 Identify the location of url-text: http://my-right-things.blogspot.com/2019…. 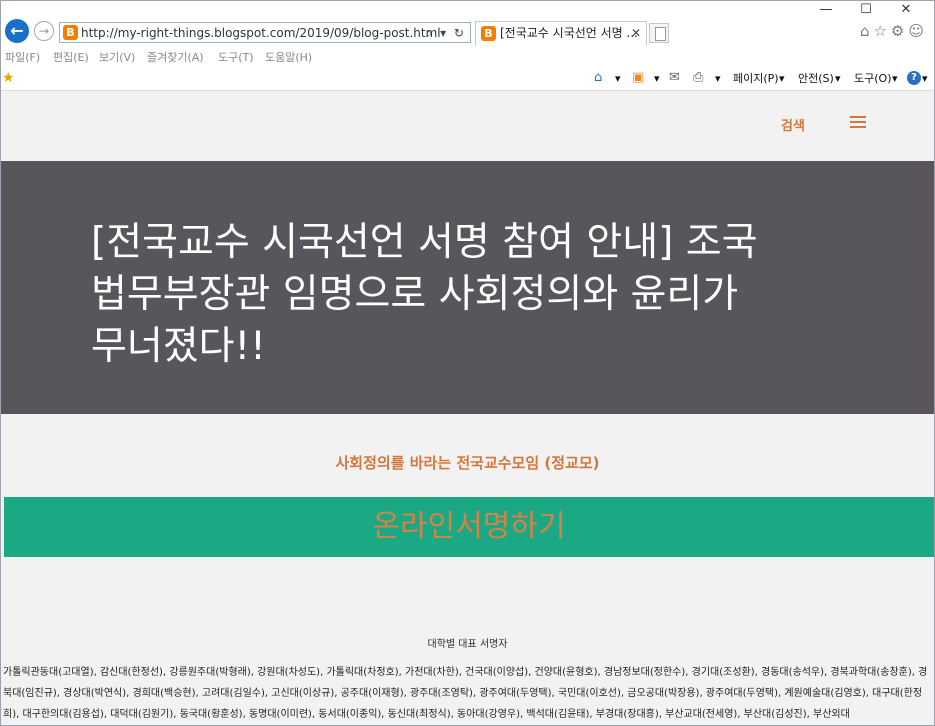
(261, 33).